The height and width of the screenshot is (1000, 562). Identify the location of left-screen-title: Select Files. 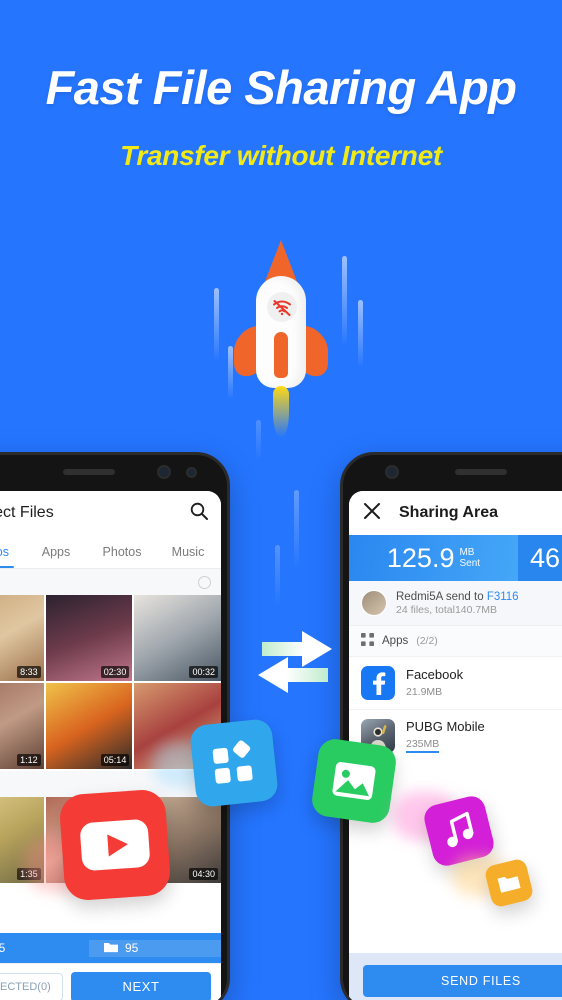
(27, 512).